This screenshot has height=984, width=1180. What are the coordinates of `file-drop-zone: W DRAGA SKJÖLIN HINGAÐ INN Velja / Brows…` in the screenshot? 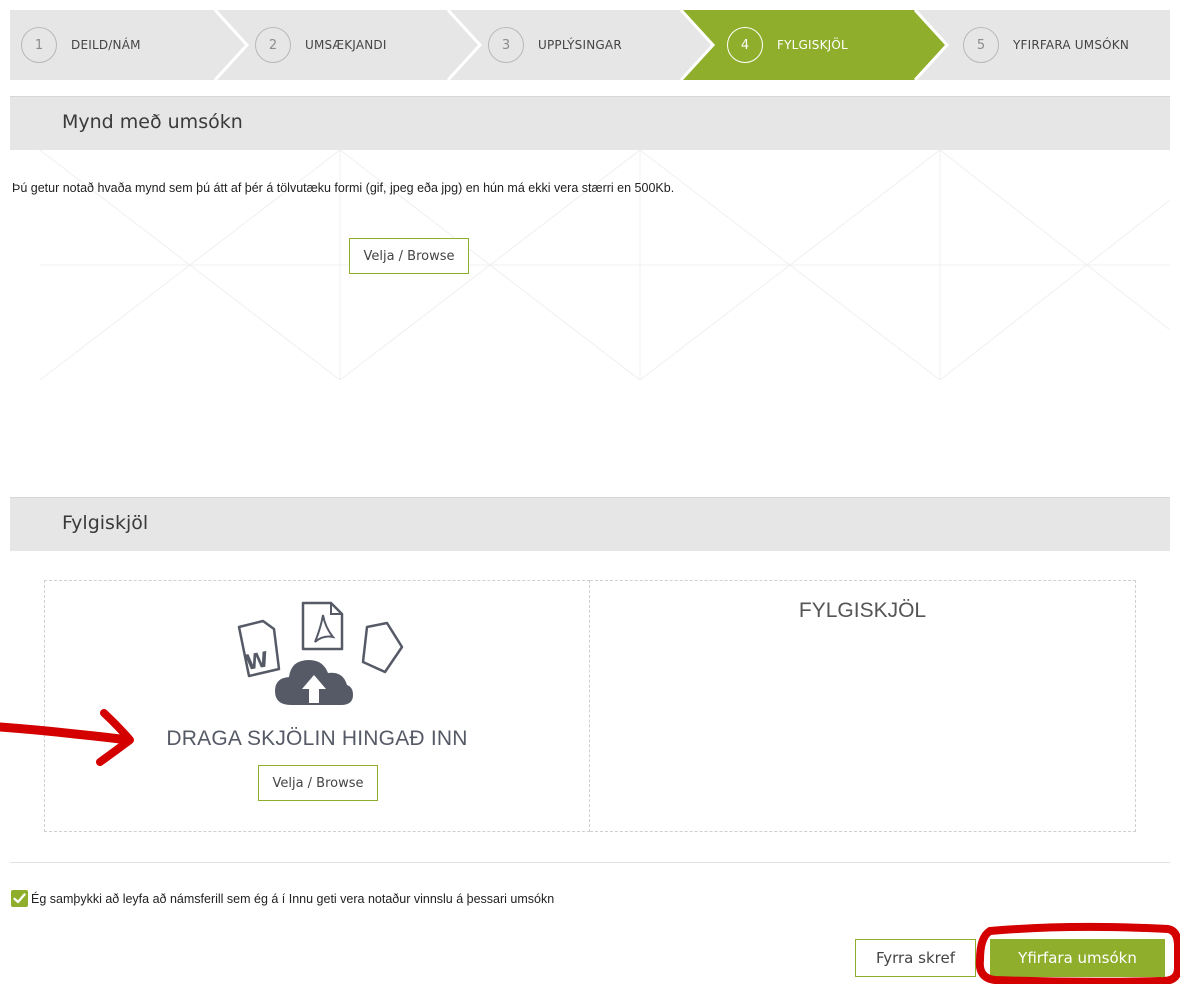 It's located at (317, 706).